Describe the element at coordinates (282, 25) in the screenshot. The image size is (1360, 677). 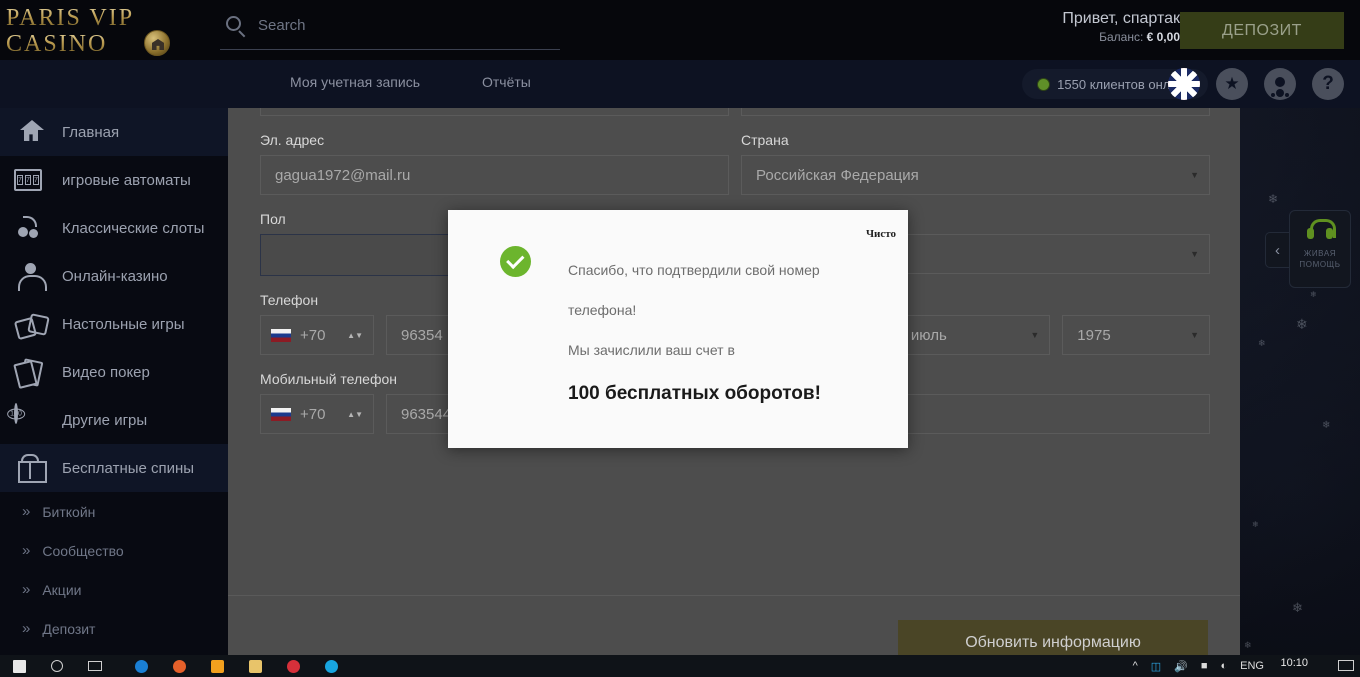
I see `search-input: Search` at that location.